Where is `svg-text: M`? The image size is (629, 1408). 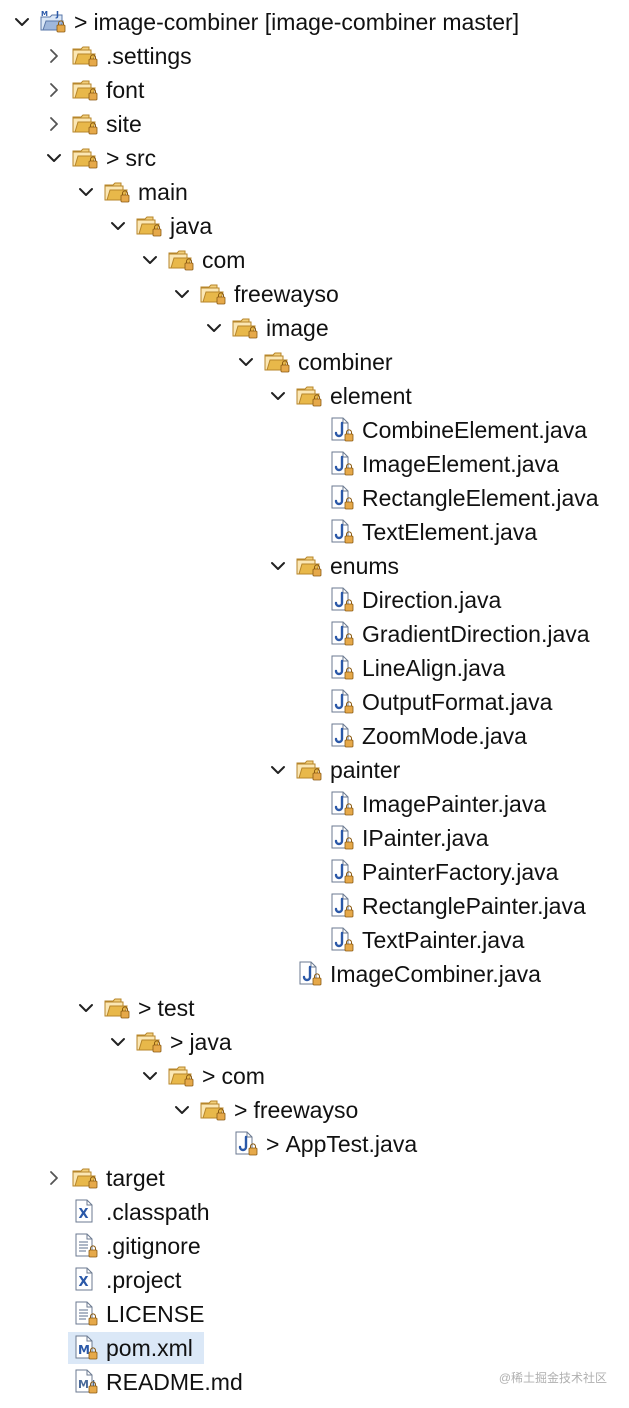
svg-text: M is located at coordinates (84, 1350).